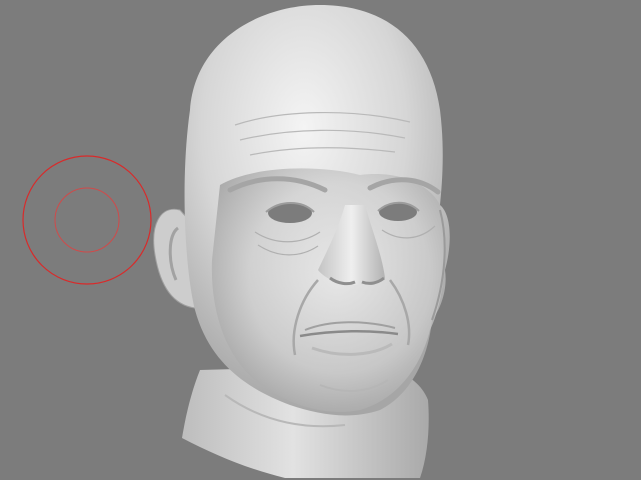 This screenshot has width=641, height=480. I want to click on brush-inner-radius, so click(87, 220).